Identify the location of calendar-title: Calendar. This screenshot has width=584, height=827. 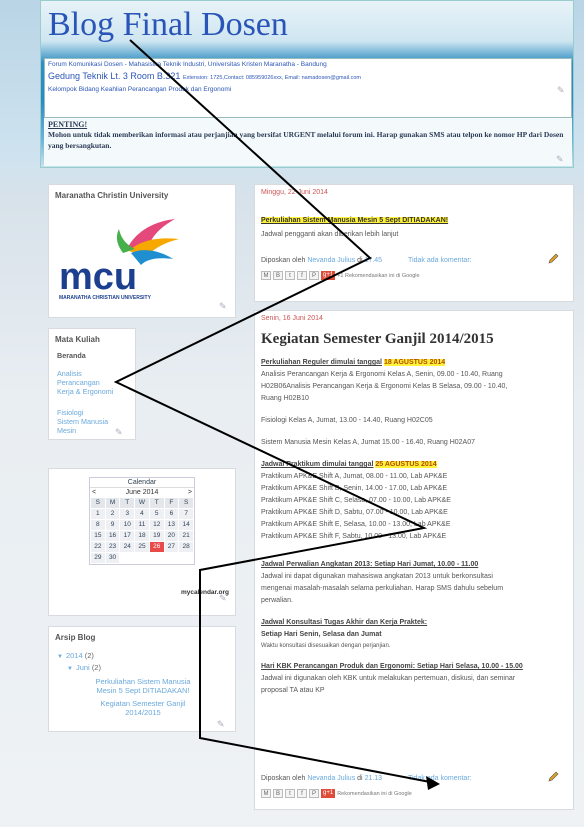
(142, 483).